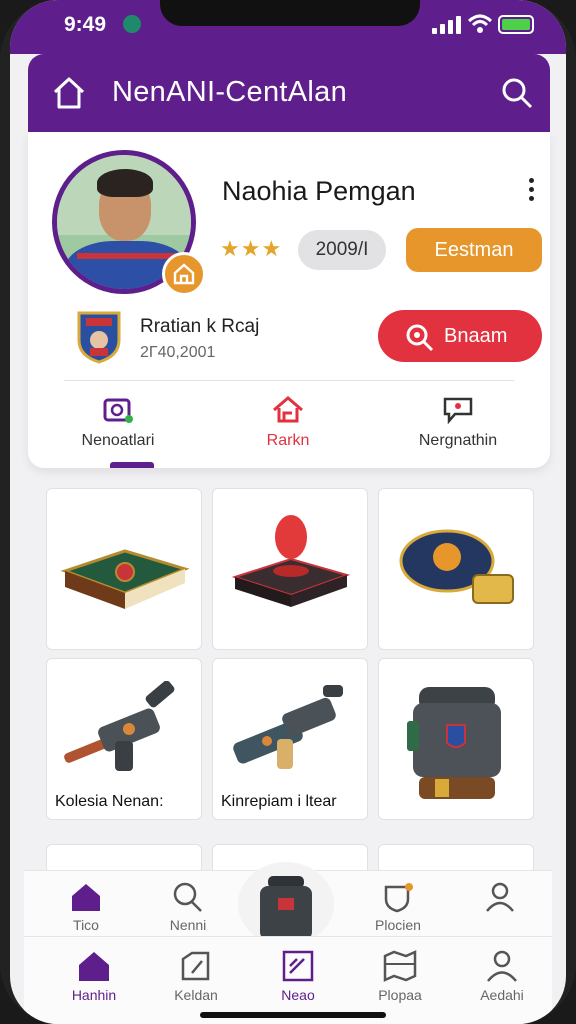 The width and height of the screenshot is (576, 1024). Describe the element at coordinates (502, 995) in the screenshot. I see `nav-label: Aedahi` at that location.